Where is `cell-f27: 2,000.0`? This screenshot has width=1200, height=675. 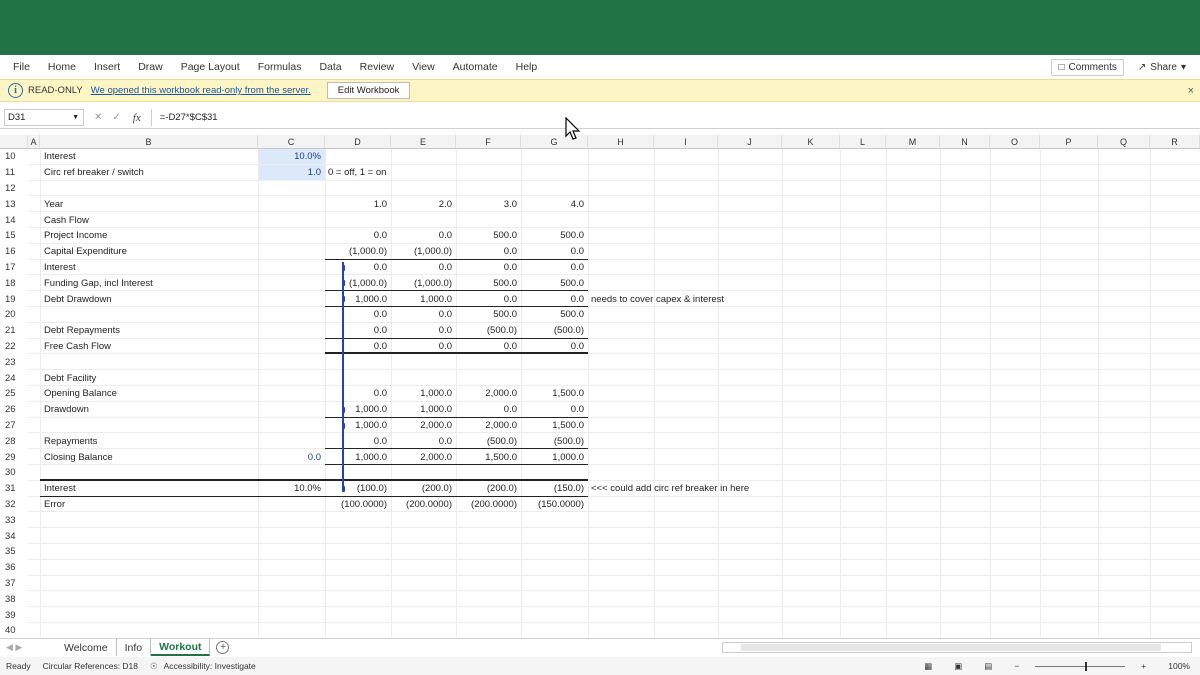 cell-f27: 2,000.0 is located at coordinates (488, 426).